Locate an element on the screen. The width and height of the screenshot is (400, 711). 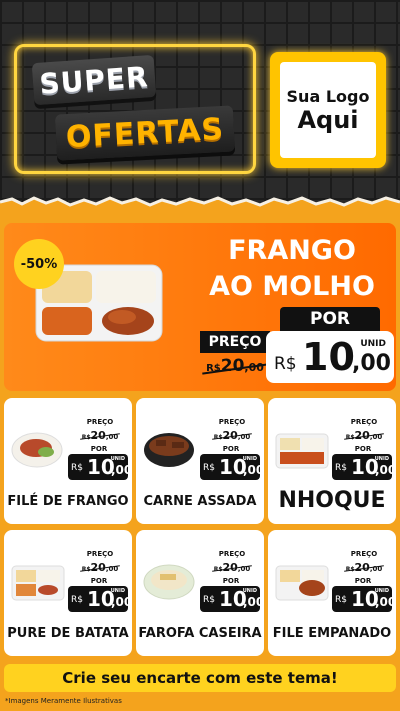
product-name: CARNE ASSADA is located at coordinates (200, 501).